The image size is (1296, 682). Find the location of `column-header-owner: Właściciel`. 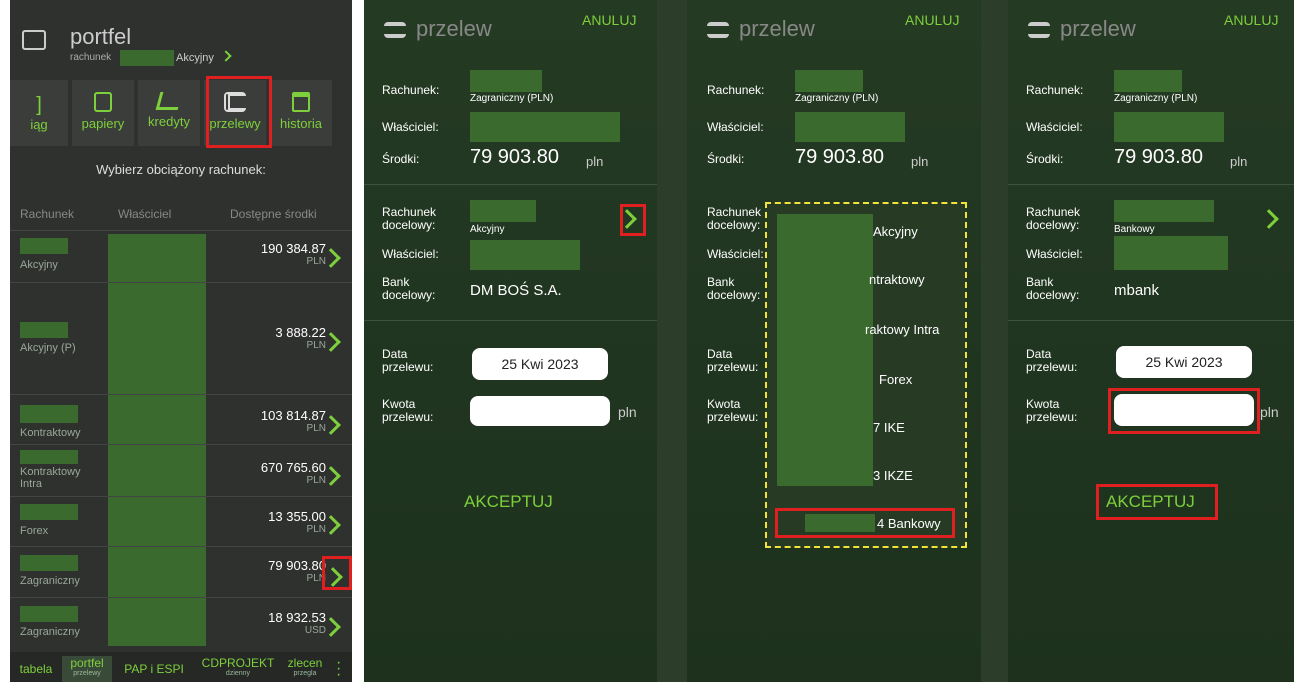

column-header-owner: Właściciel is located at coordinates (145, 214).